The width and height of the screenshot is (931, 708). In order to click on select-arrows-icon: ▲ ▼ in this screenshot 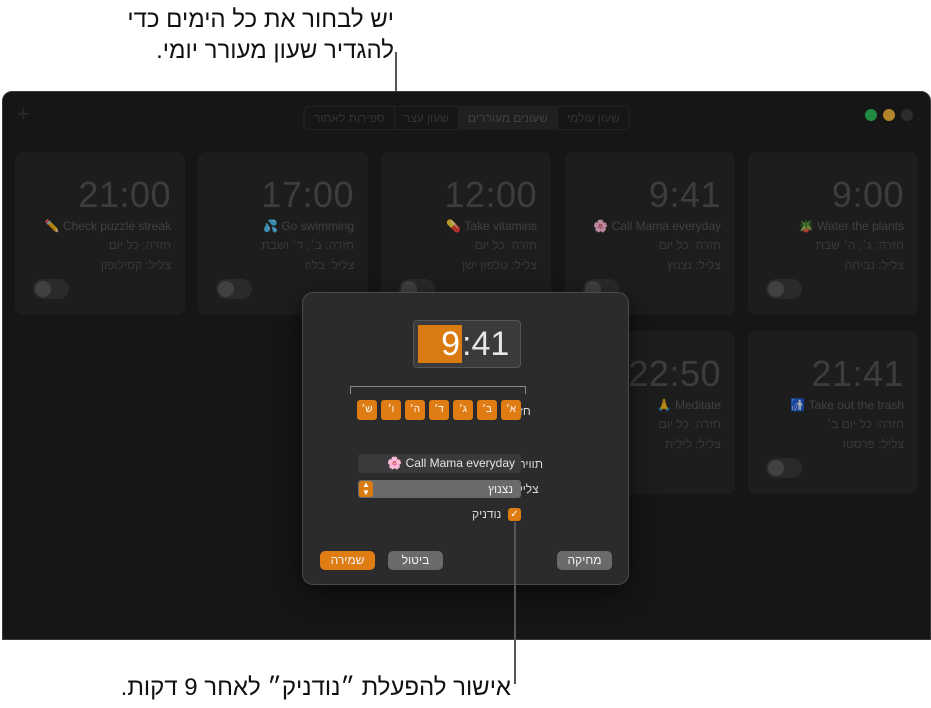, I will do `click(366, 489)`.